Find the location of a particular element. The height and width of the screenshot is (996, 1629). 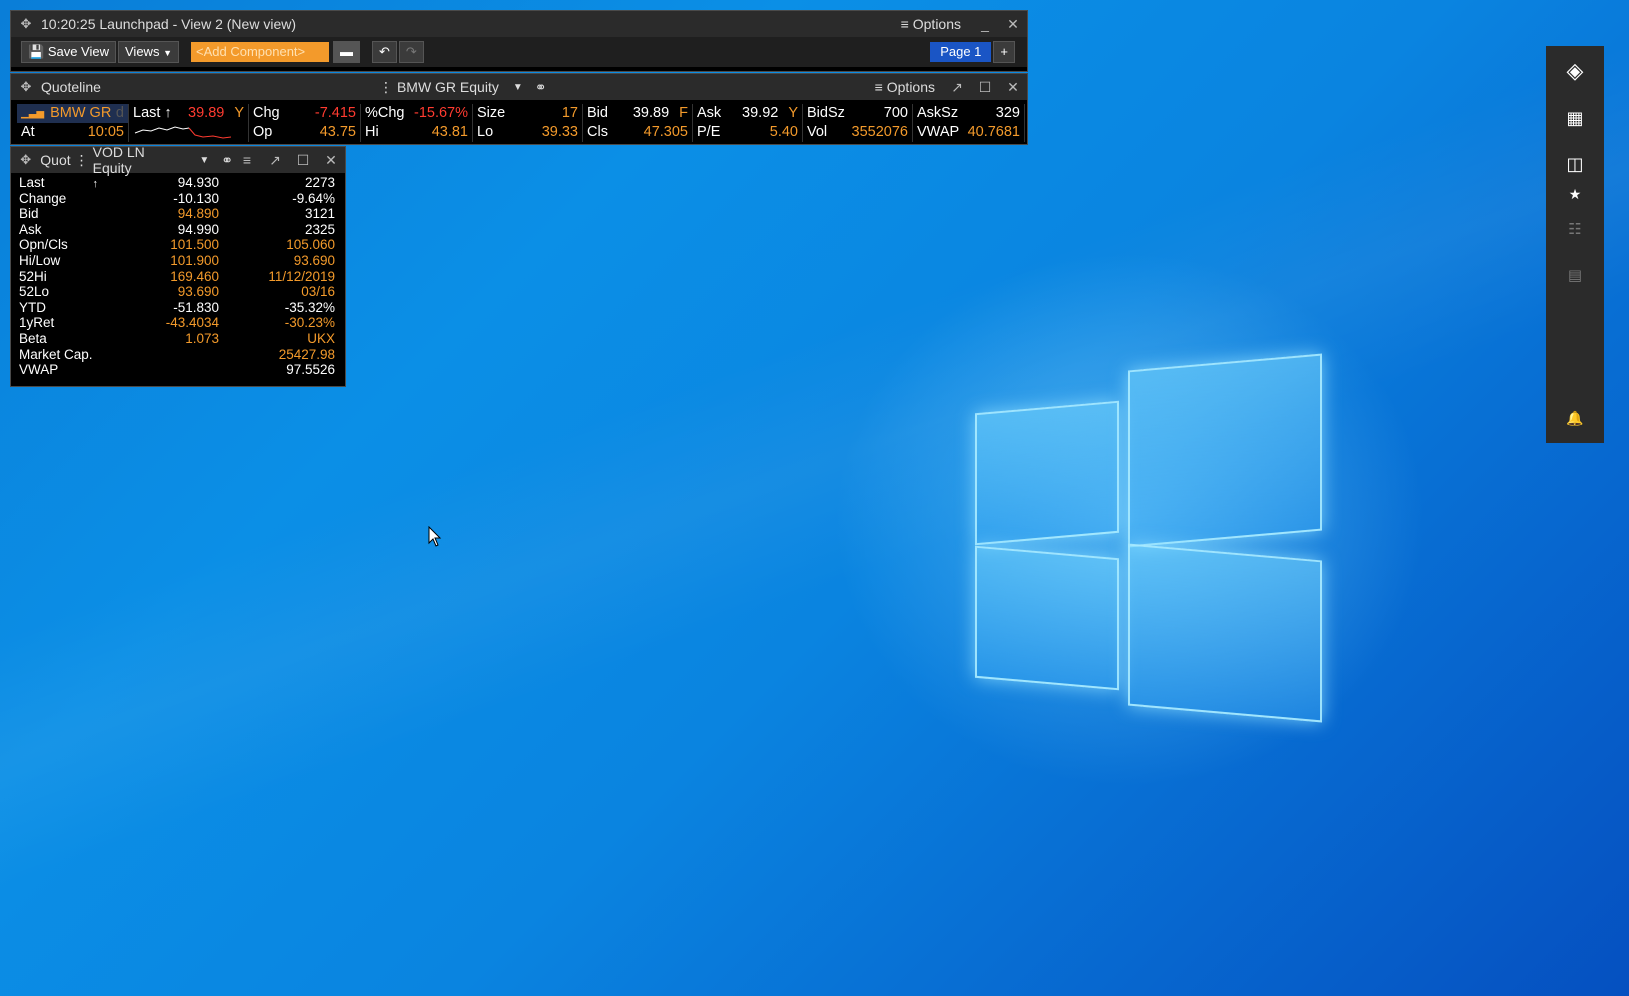

quote-row-value: 101.900 is located at coordinates (194, 260).